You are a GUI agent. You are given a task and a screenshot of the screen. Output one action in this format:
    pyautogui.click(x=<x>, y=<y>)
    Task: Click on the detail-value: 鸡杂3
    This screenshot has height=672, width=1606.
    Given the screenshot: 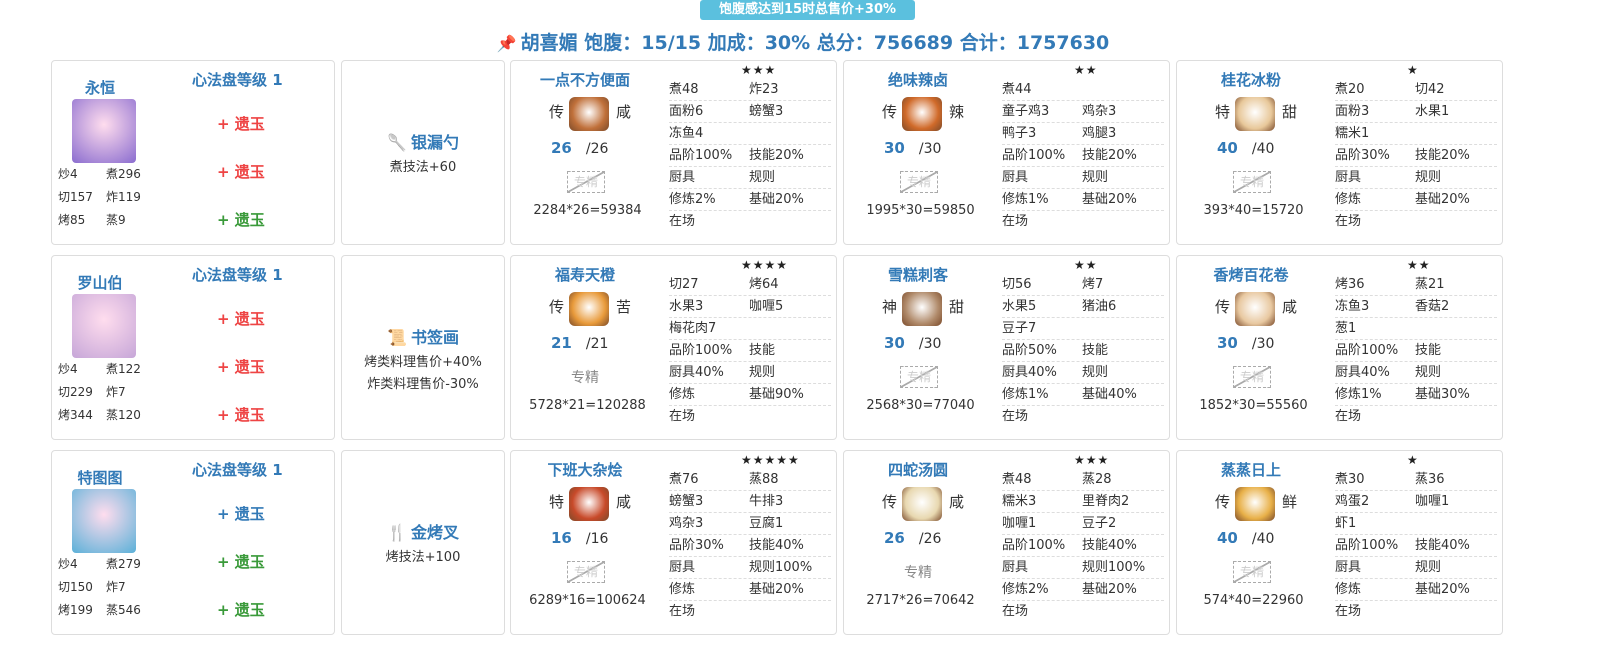 What is the action you would take?
    pyautogui.click(x=686, y=523)
    